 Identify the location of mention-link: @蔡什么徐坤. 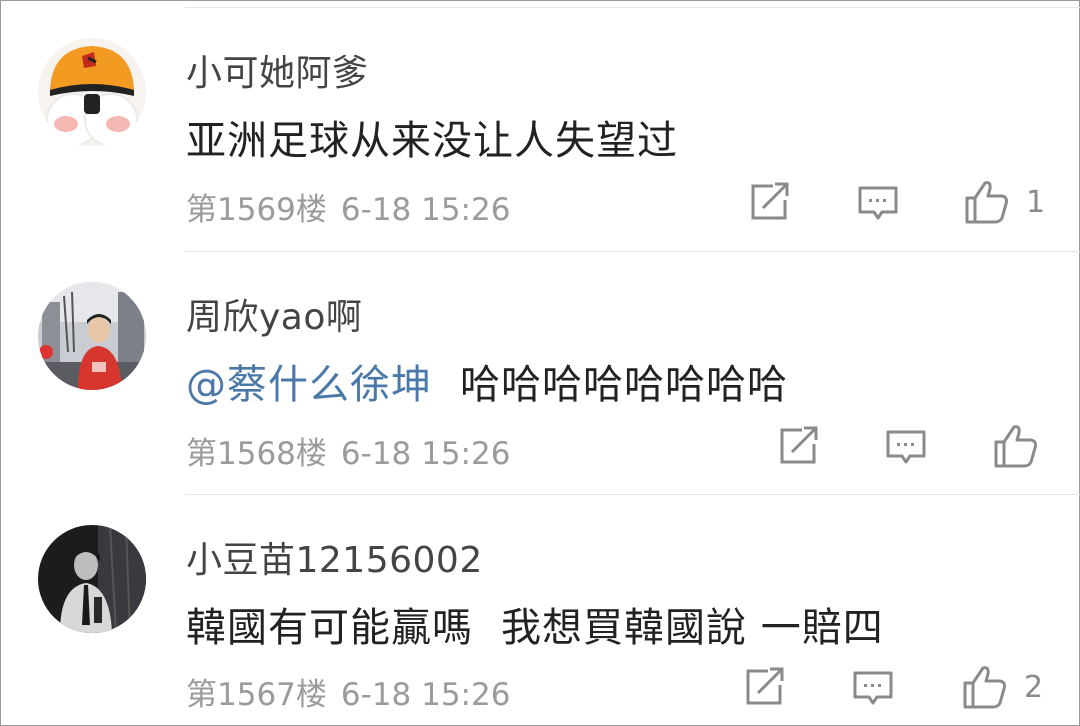
(309, 385).